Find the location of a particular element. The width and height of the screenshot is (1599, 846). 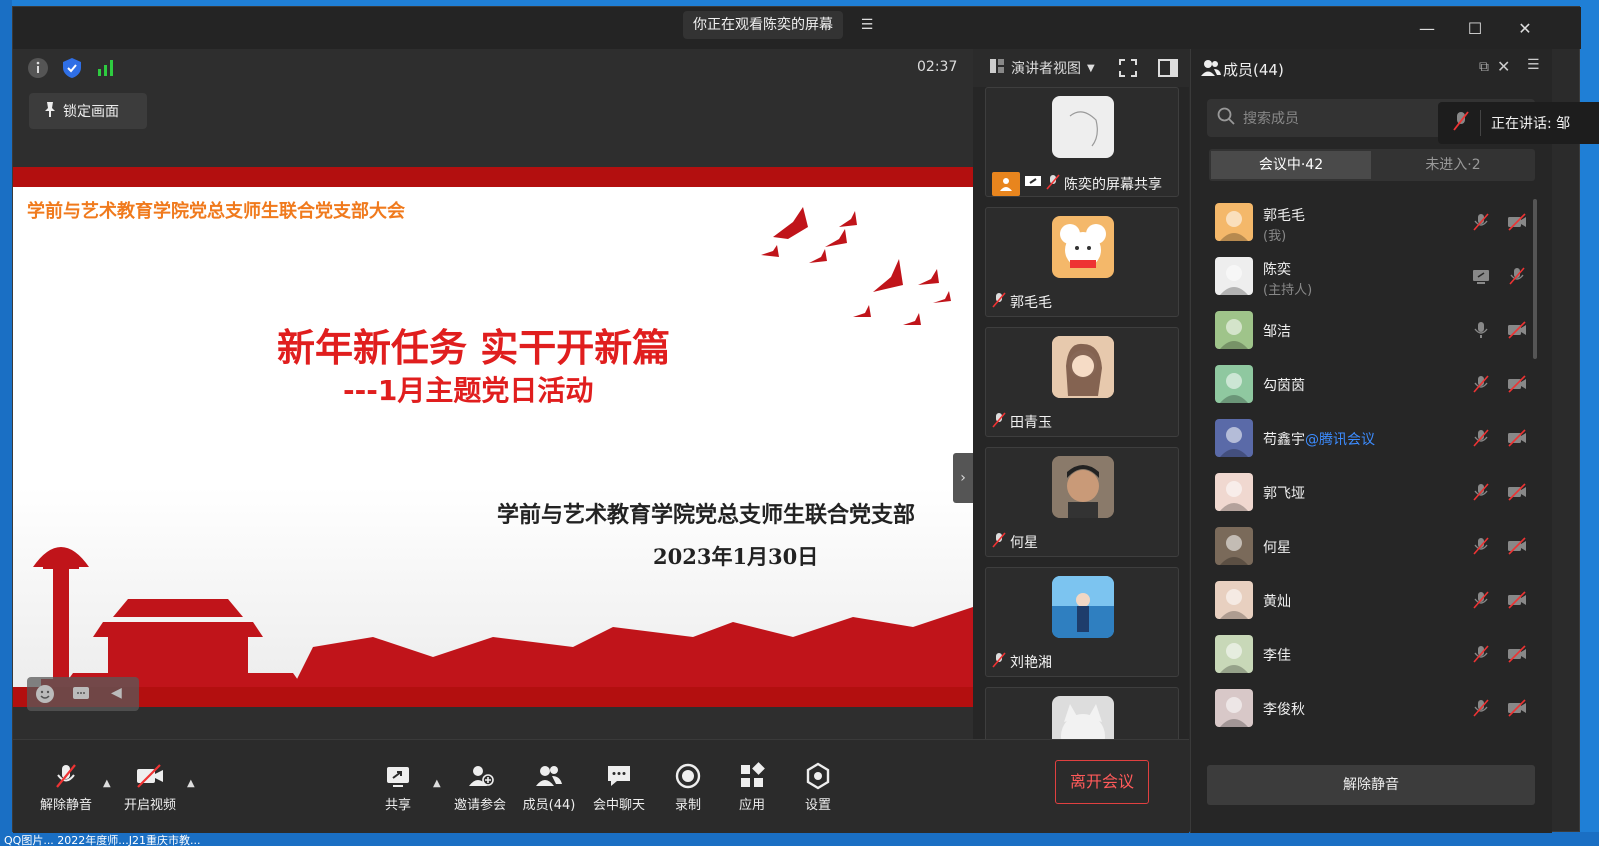

apps-button: 应用 is located at coordinates (752, 787).